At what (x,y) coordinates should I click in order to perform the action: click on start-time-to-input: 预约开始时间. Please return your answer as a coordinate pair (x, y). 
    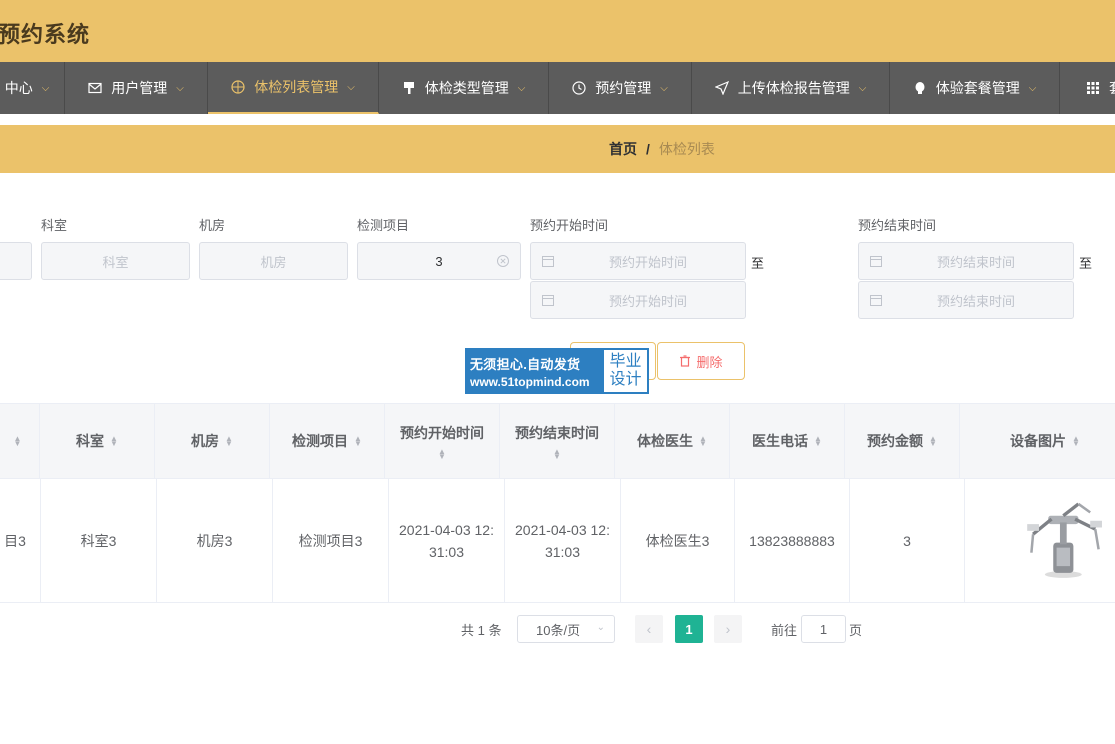
    Looking at the image, I should click on (638, 300).